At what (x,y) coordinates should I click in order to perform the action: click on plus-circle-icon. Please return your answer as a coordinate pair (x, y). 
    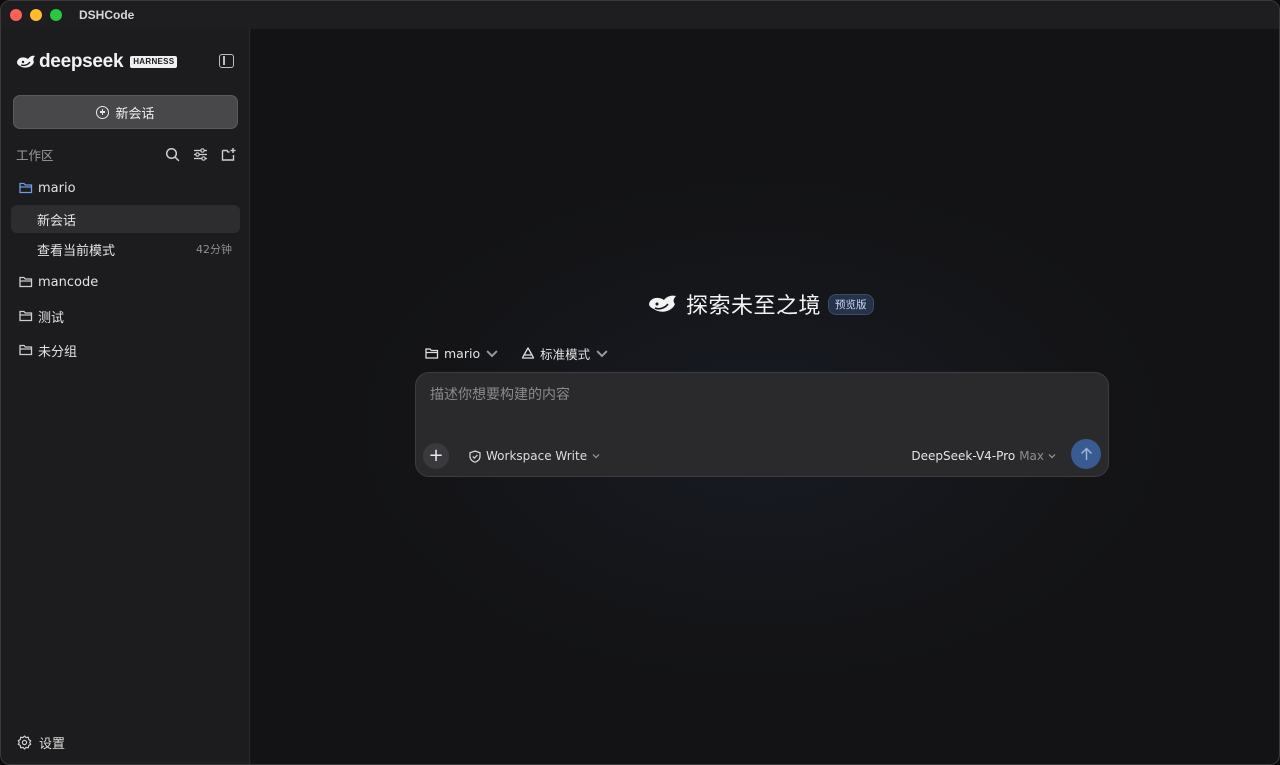
    Looking at the image, I should click on (103, 112).